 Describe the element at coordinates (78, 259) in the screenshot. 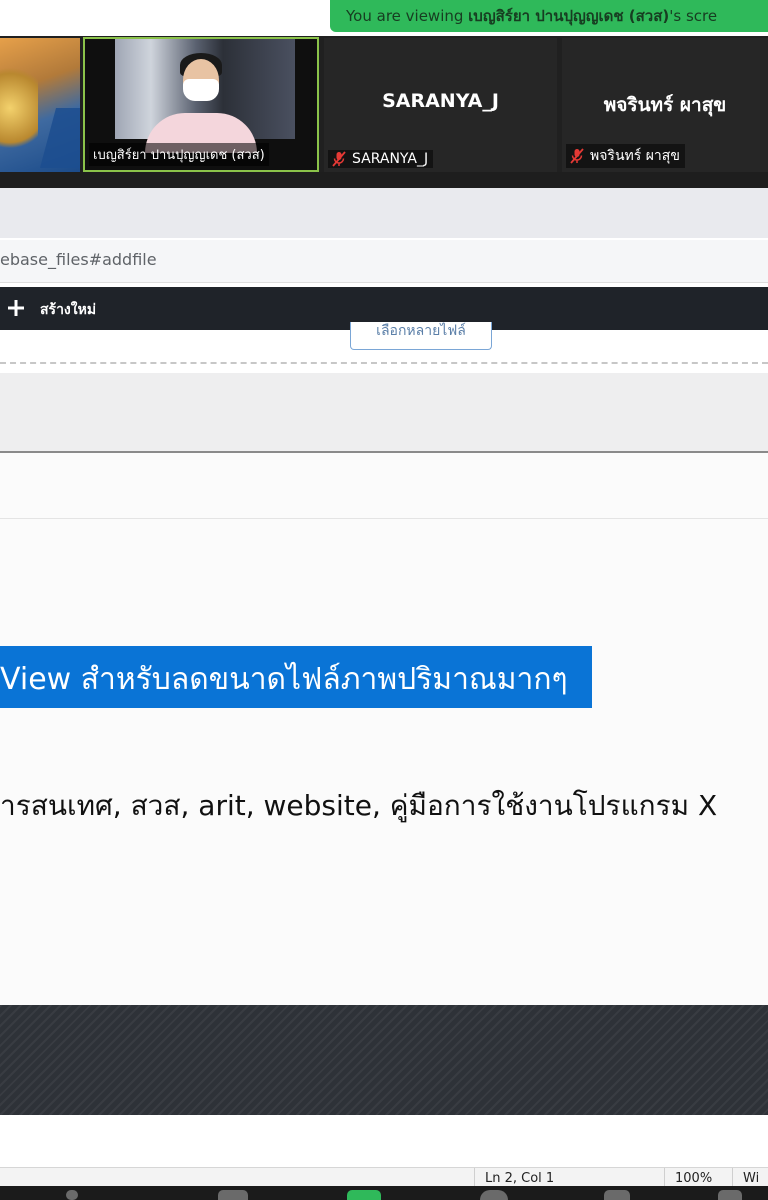

I see `address-bar-url: ebase_files#addfile` at that location.